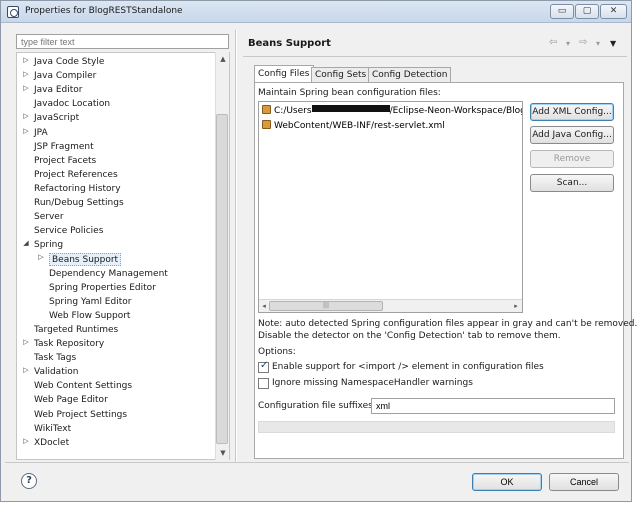 Image resolution: width=640 pixels, height=508 pixels. What do you see at coordinates (598, 43) in the screenshot?
I see `forward-menu-icon: ▾` at bounding box center [598, 43].